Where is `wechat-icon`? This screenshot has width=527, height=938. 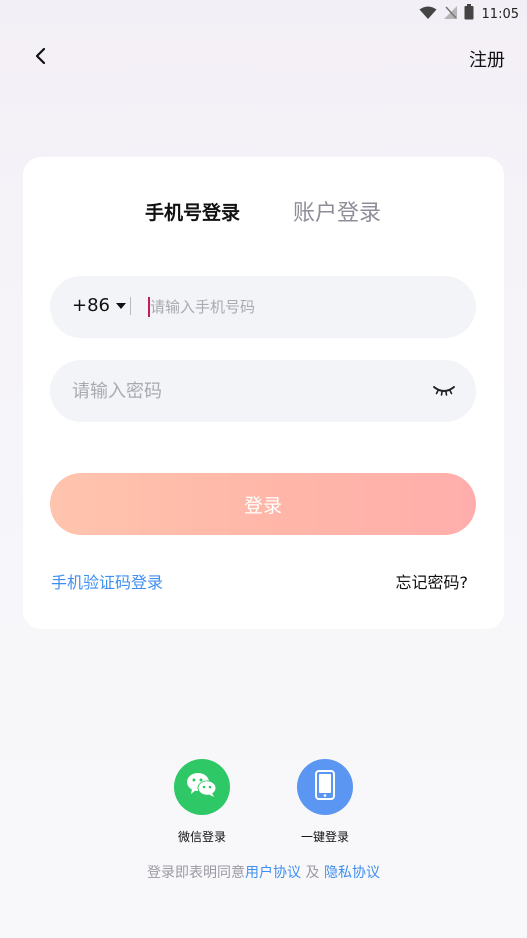 wechat-icon is located at coordinates (202, 787).